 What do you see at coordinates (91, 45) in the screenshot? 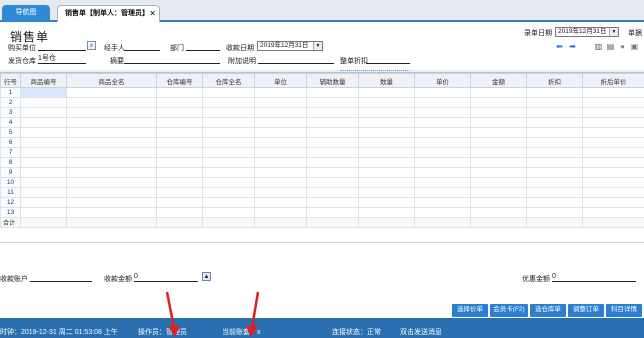
I see `search-icon: ⌕` at bounding box center [91, 45].